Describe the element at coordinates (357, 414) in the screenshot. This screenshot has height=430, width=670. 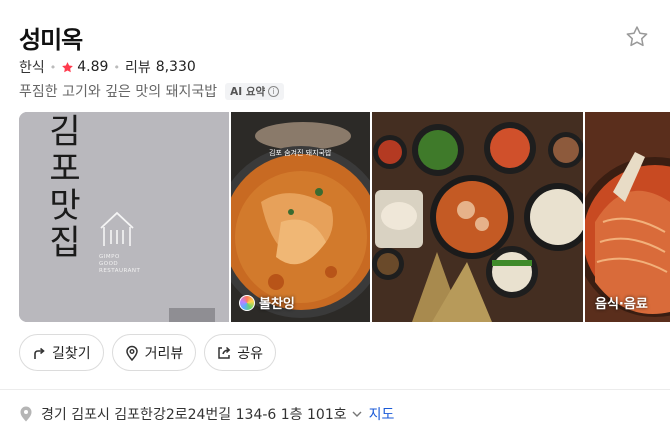
I see `chevron-down-icon` at that location.